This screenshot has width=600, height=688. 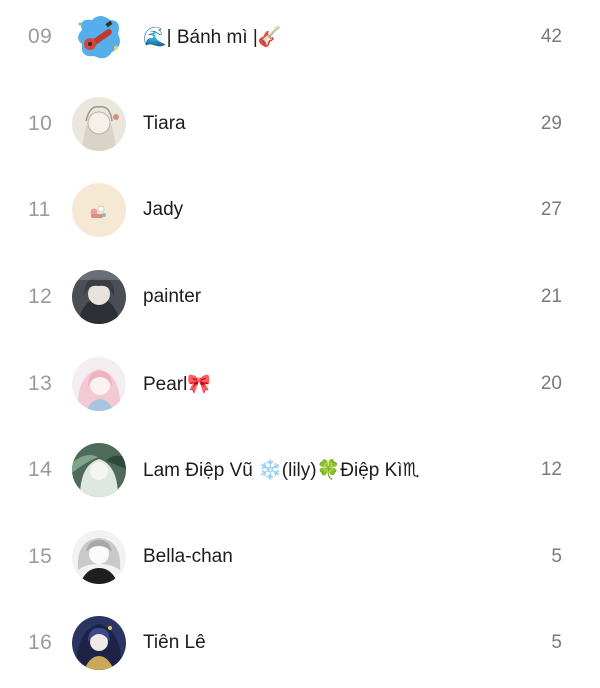 What do you see at coordinates (172, 297) in the screenshot?
I see `user-name: painter` at bounding box center [172, 297].